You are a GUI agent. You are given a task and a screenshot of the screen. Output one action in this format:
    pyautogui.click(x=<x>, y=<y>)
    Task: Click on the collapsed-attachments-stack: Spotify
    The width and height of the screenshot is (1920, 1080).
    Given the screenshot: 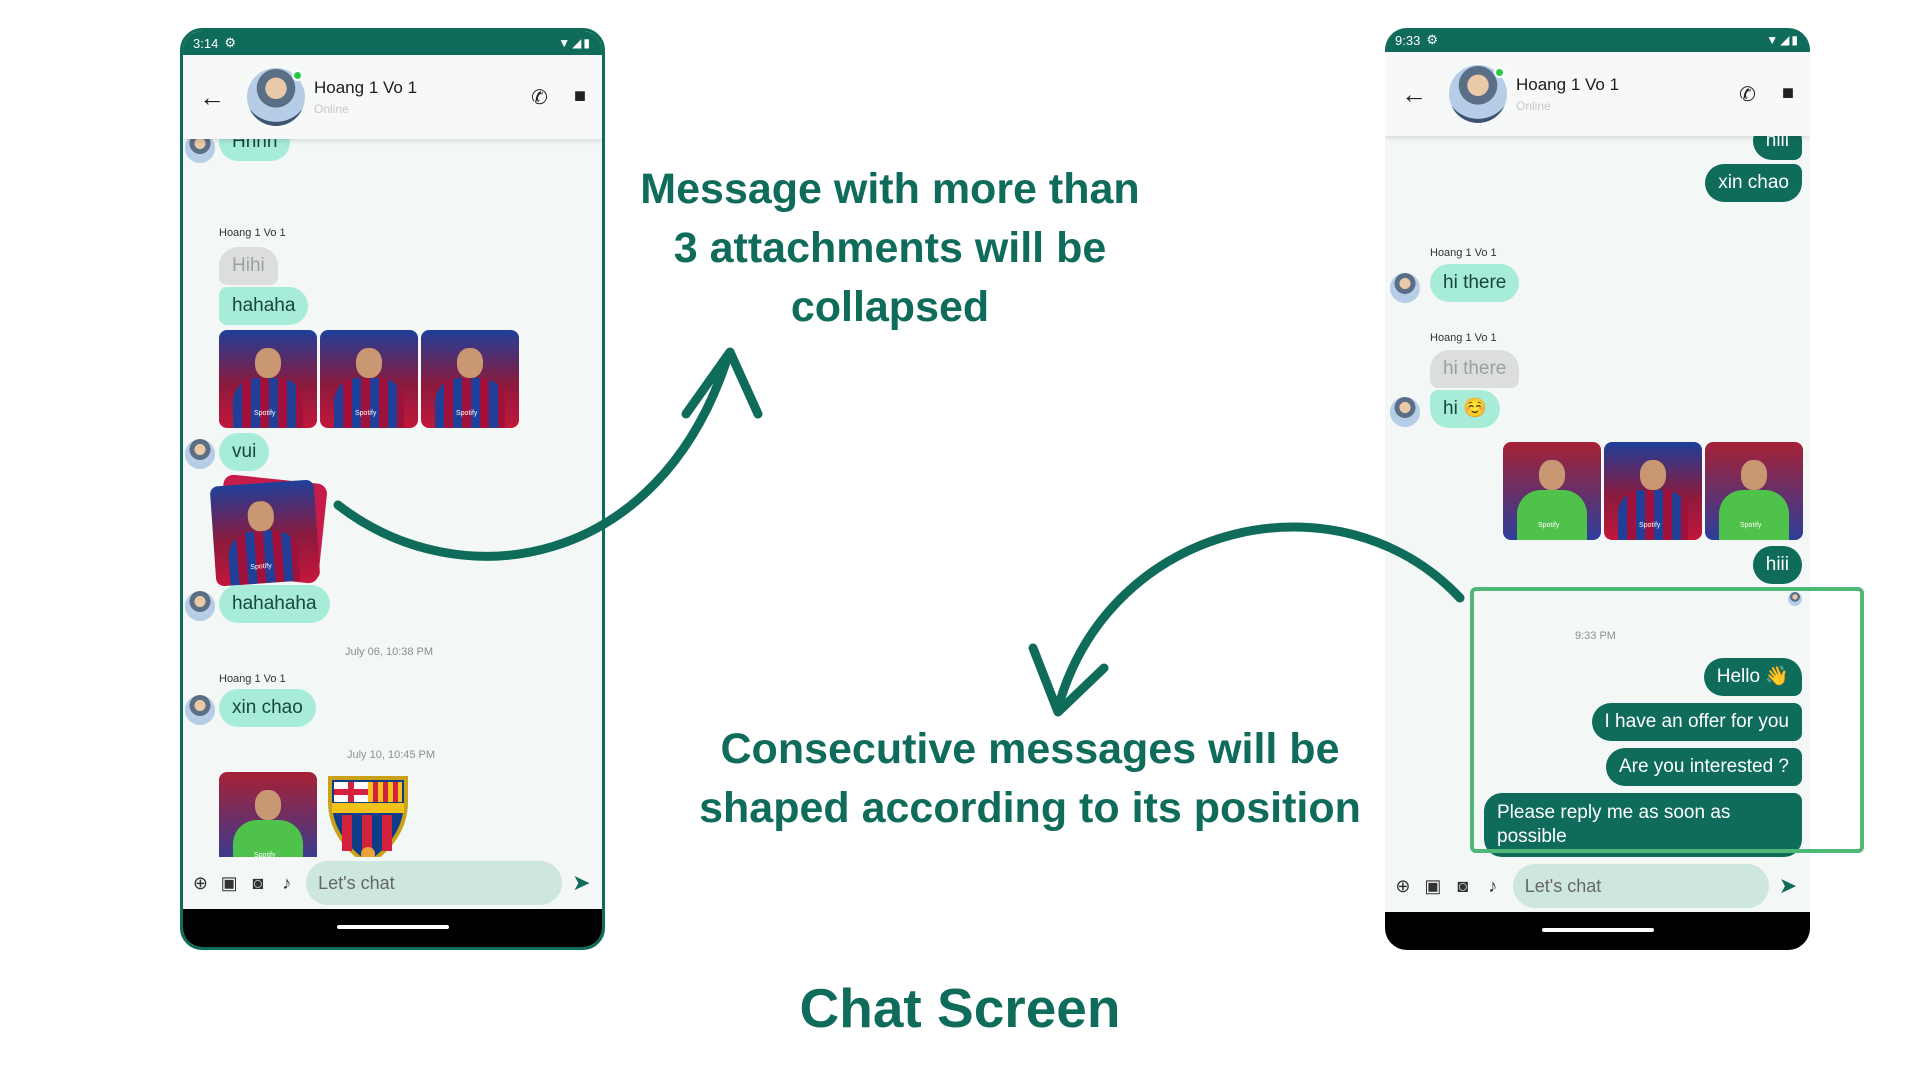 What is the action you would take?
    pyautogui.click(x=269, y=530)
    